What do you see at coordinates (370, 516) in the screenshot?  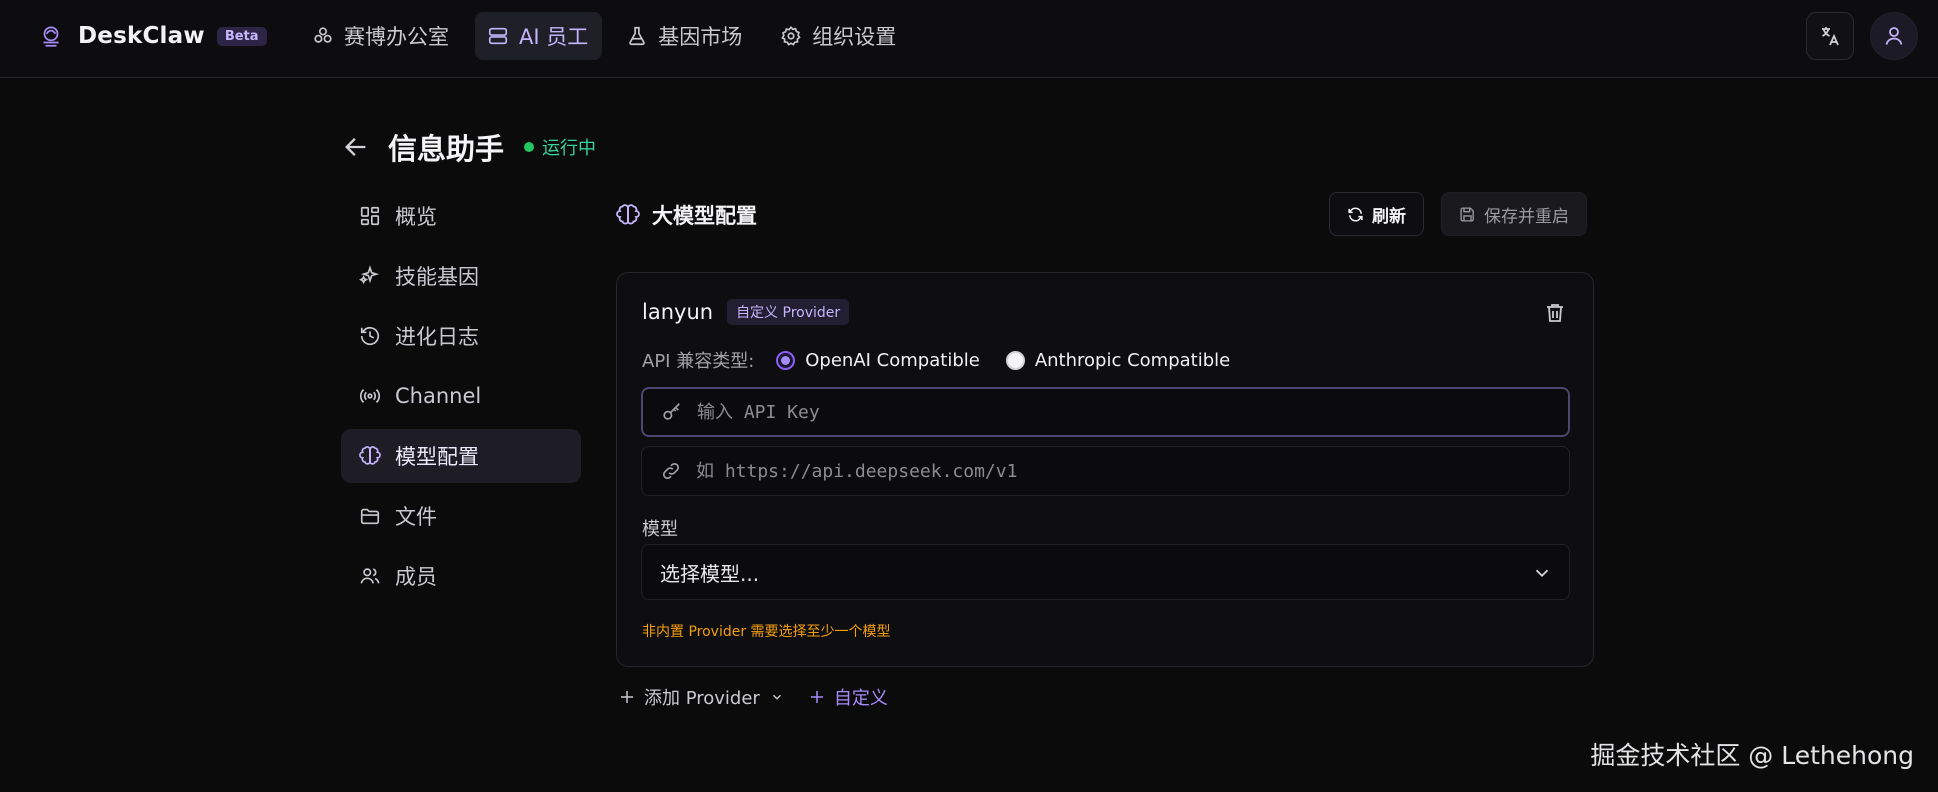 I see `folder-icon` at bounding box center [370, 516].